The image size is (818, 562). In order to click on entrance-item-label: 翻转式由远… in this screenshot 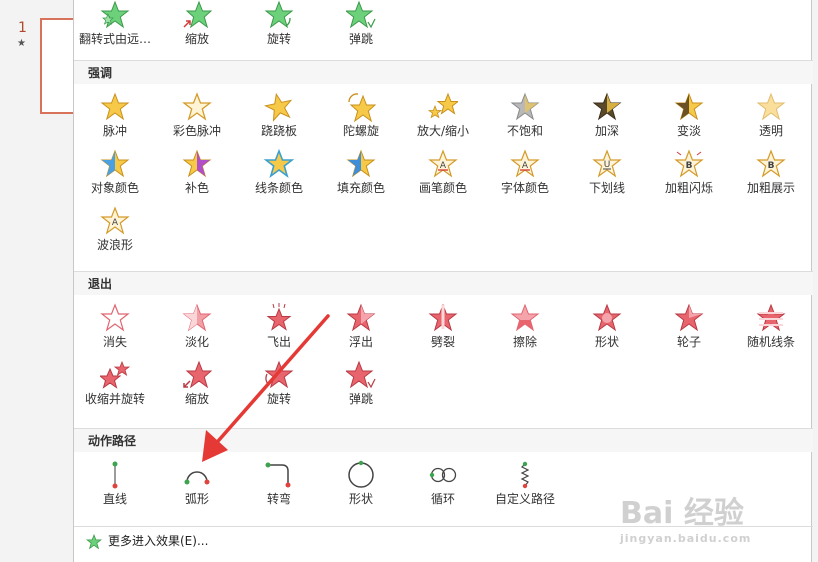, I will do `click(114, 39)`.